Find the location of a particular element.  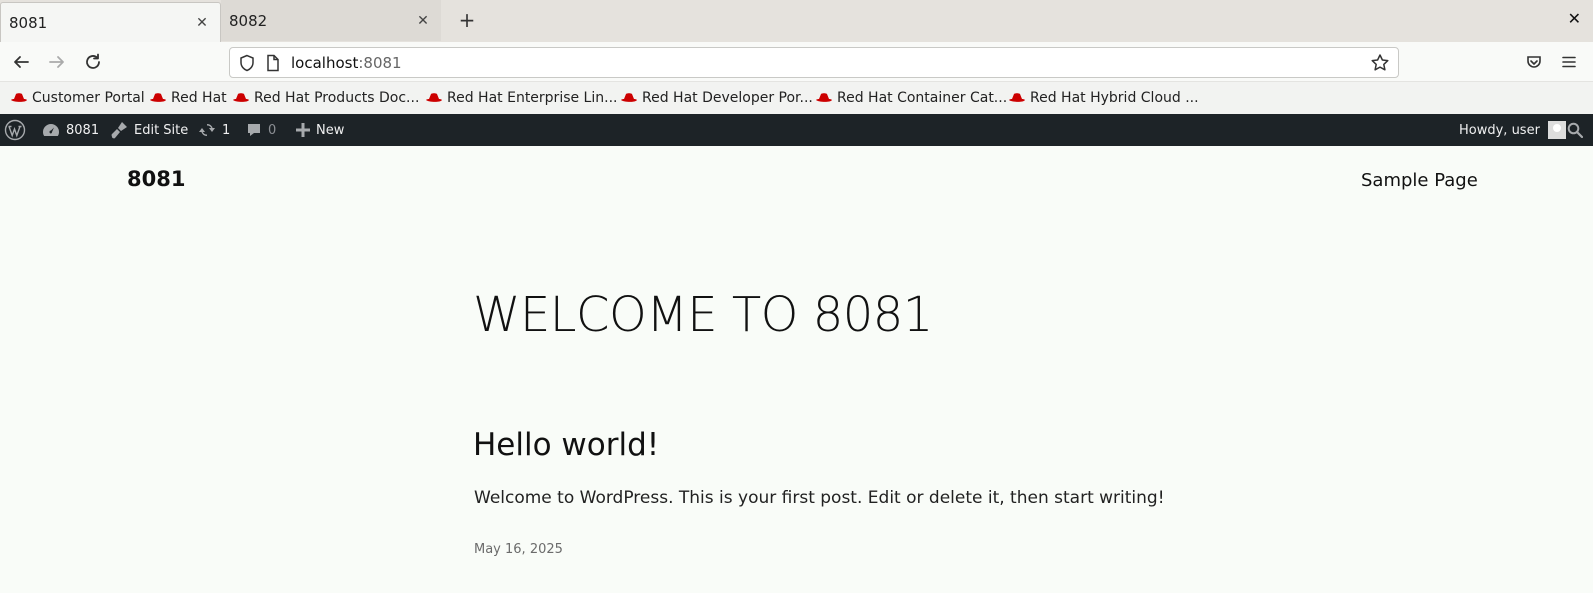

howdy-label: Howdy, user is located at coordinates (1499, 130).